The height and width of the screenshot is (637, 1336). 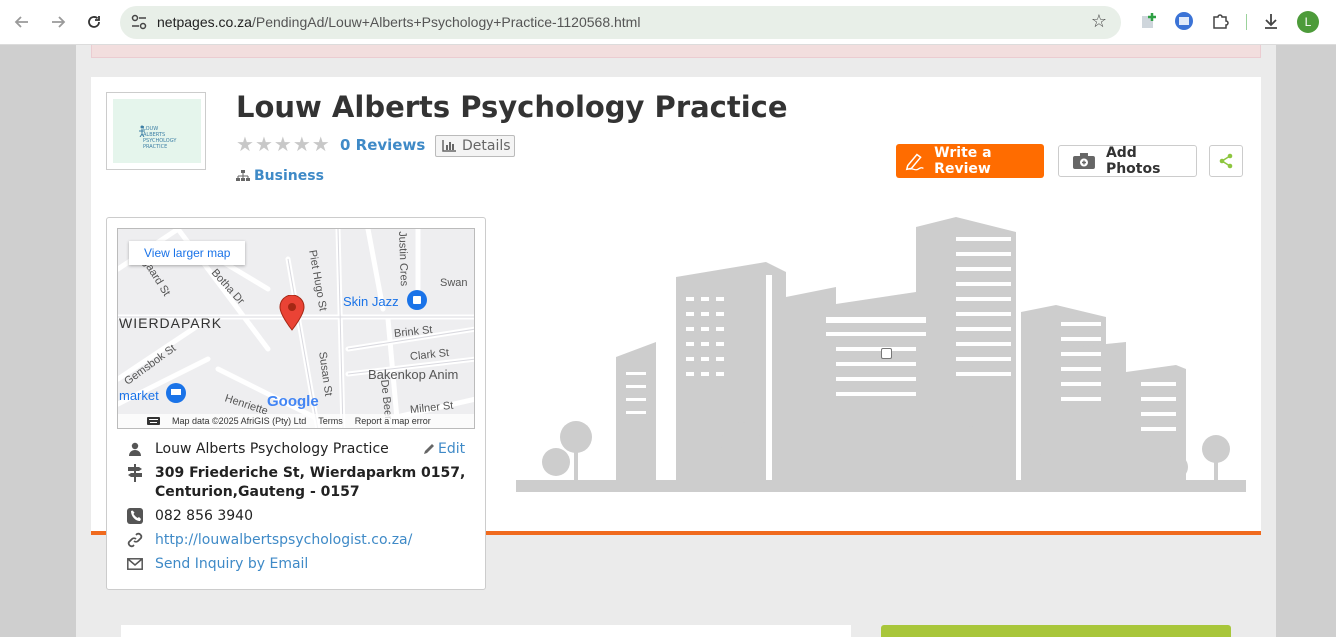 What do you see at coordinates (231, 564) in the screenshot?
I see `send-inquiry-link: Send Inquiry by Email` at bounding box center [231, 564].